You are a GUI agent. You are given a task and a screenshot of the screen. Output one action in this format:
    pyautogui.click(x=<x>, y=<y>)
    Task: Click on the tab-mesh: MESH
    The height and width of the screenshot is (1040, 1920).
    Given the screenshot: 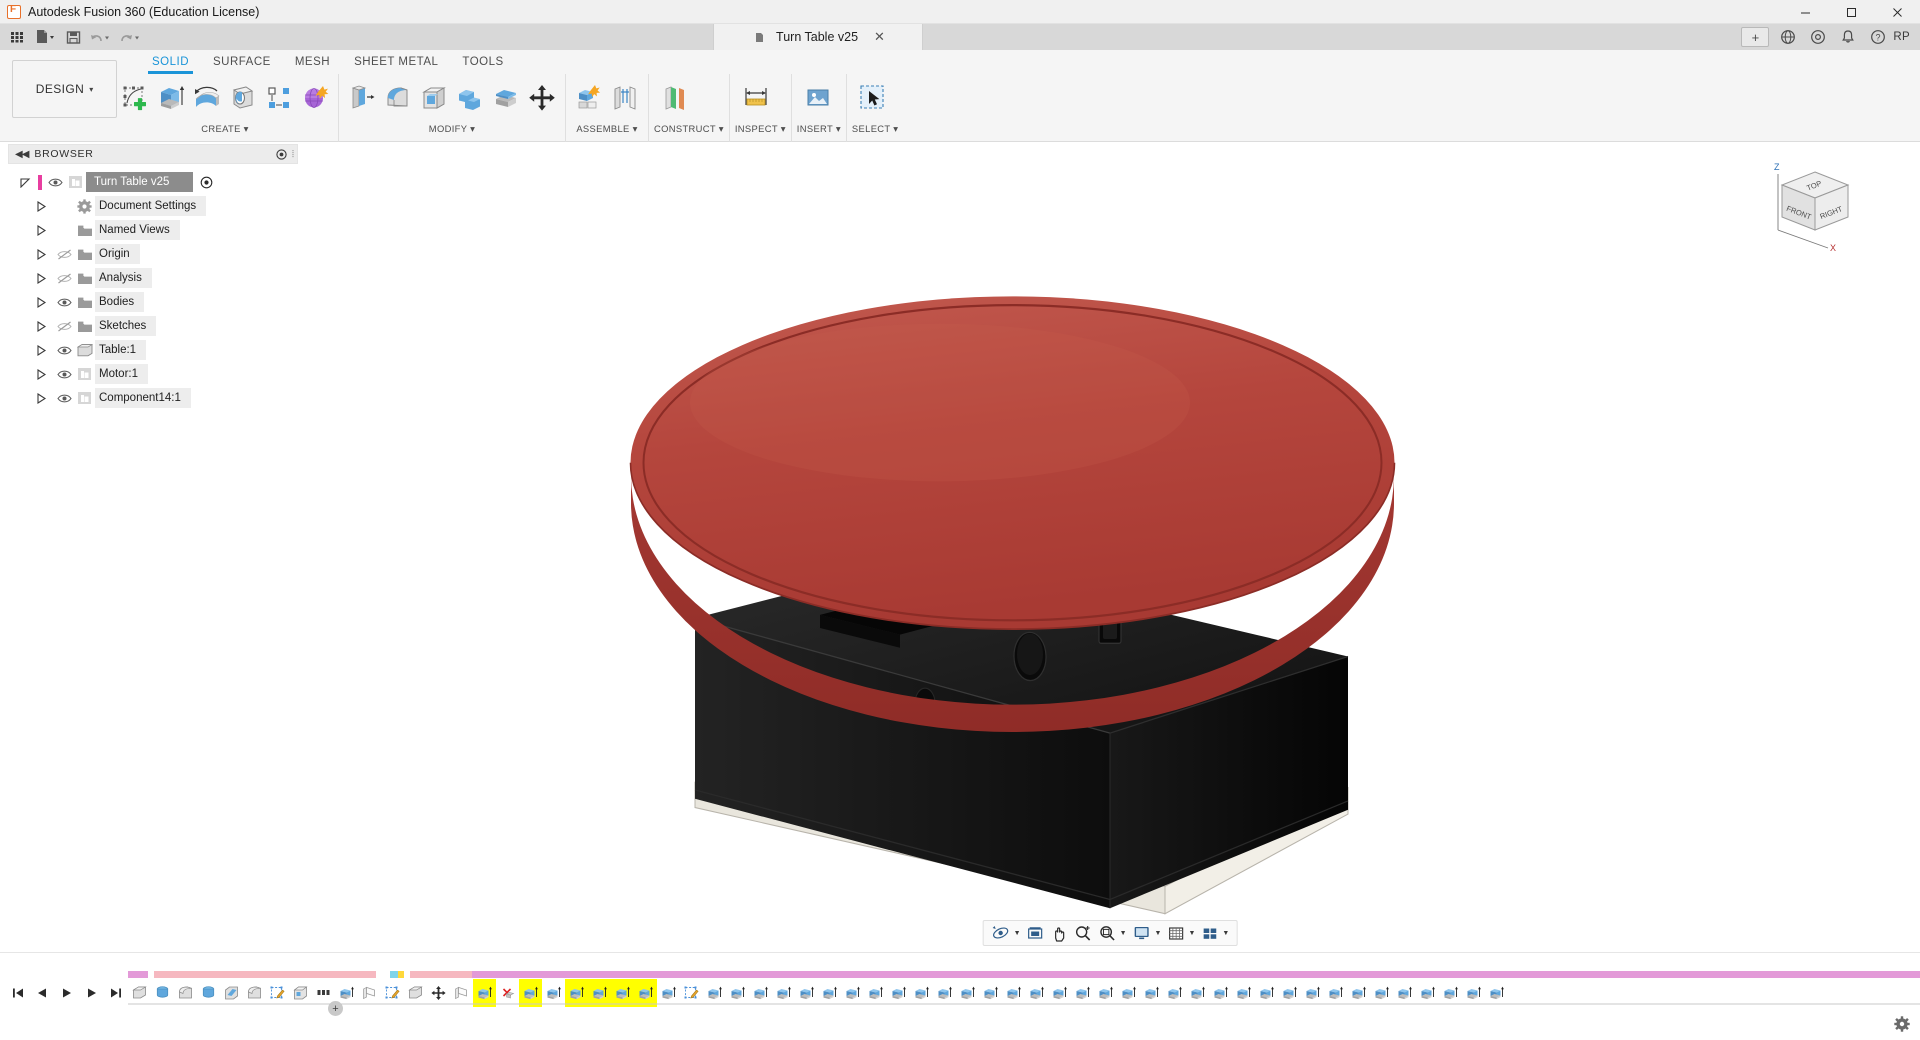 What is the action you would take?
    pyautogui.click(x=312, y=62)
    